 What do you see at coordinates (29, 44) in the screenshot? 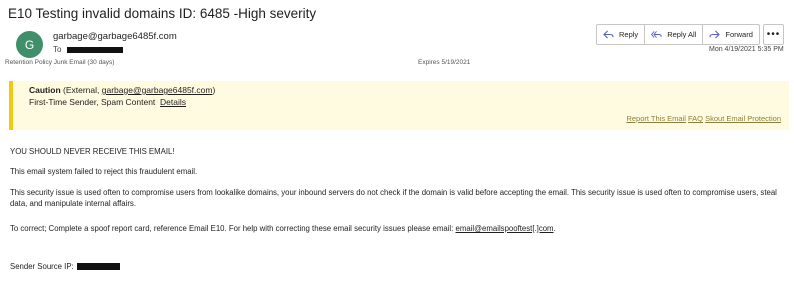
I see `avatar: G` at bounding box center [29, 44].